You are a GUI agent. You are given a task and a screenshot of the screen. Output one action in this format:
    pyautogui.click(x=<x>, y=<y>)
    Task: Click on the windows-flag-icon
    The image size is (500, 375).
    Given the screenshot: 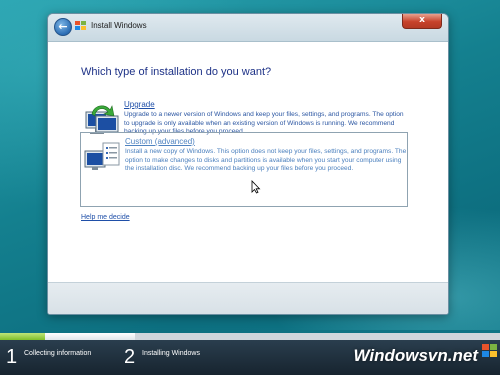 What is the action you would take?
    pyautogui.click(x=80, y=26)
    